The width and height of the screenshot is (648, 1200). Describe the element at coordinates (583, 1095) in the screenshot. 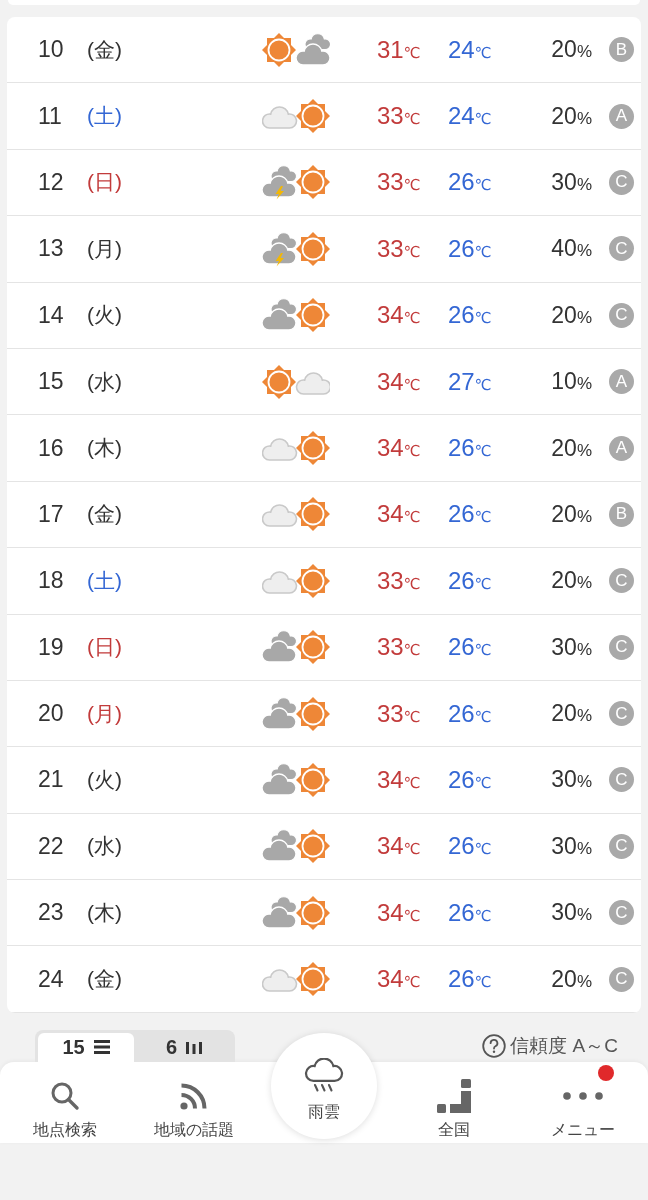

I see `more-icon` at that location.